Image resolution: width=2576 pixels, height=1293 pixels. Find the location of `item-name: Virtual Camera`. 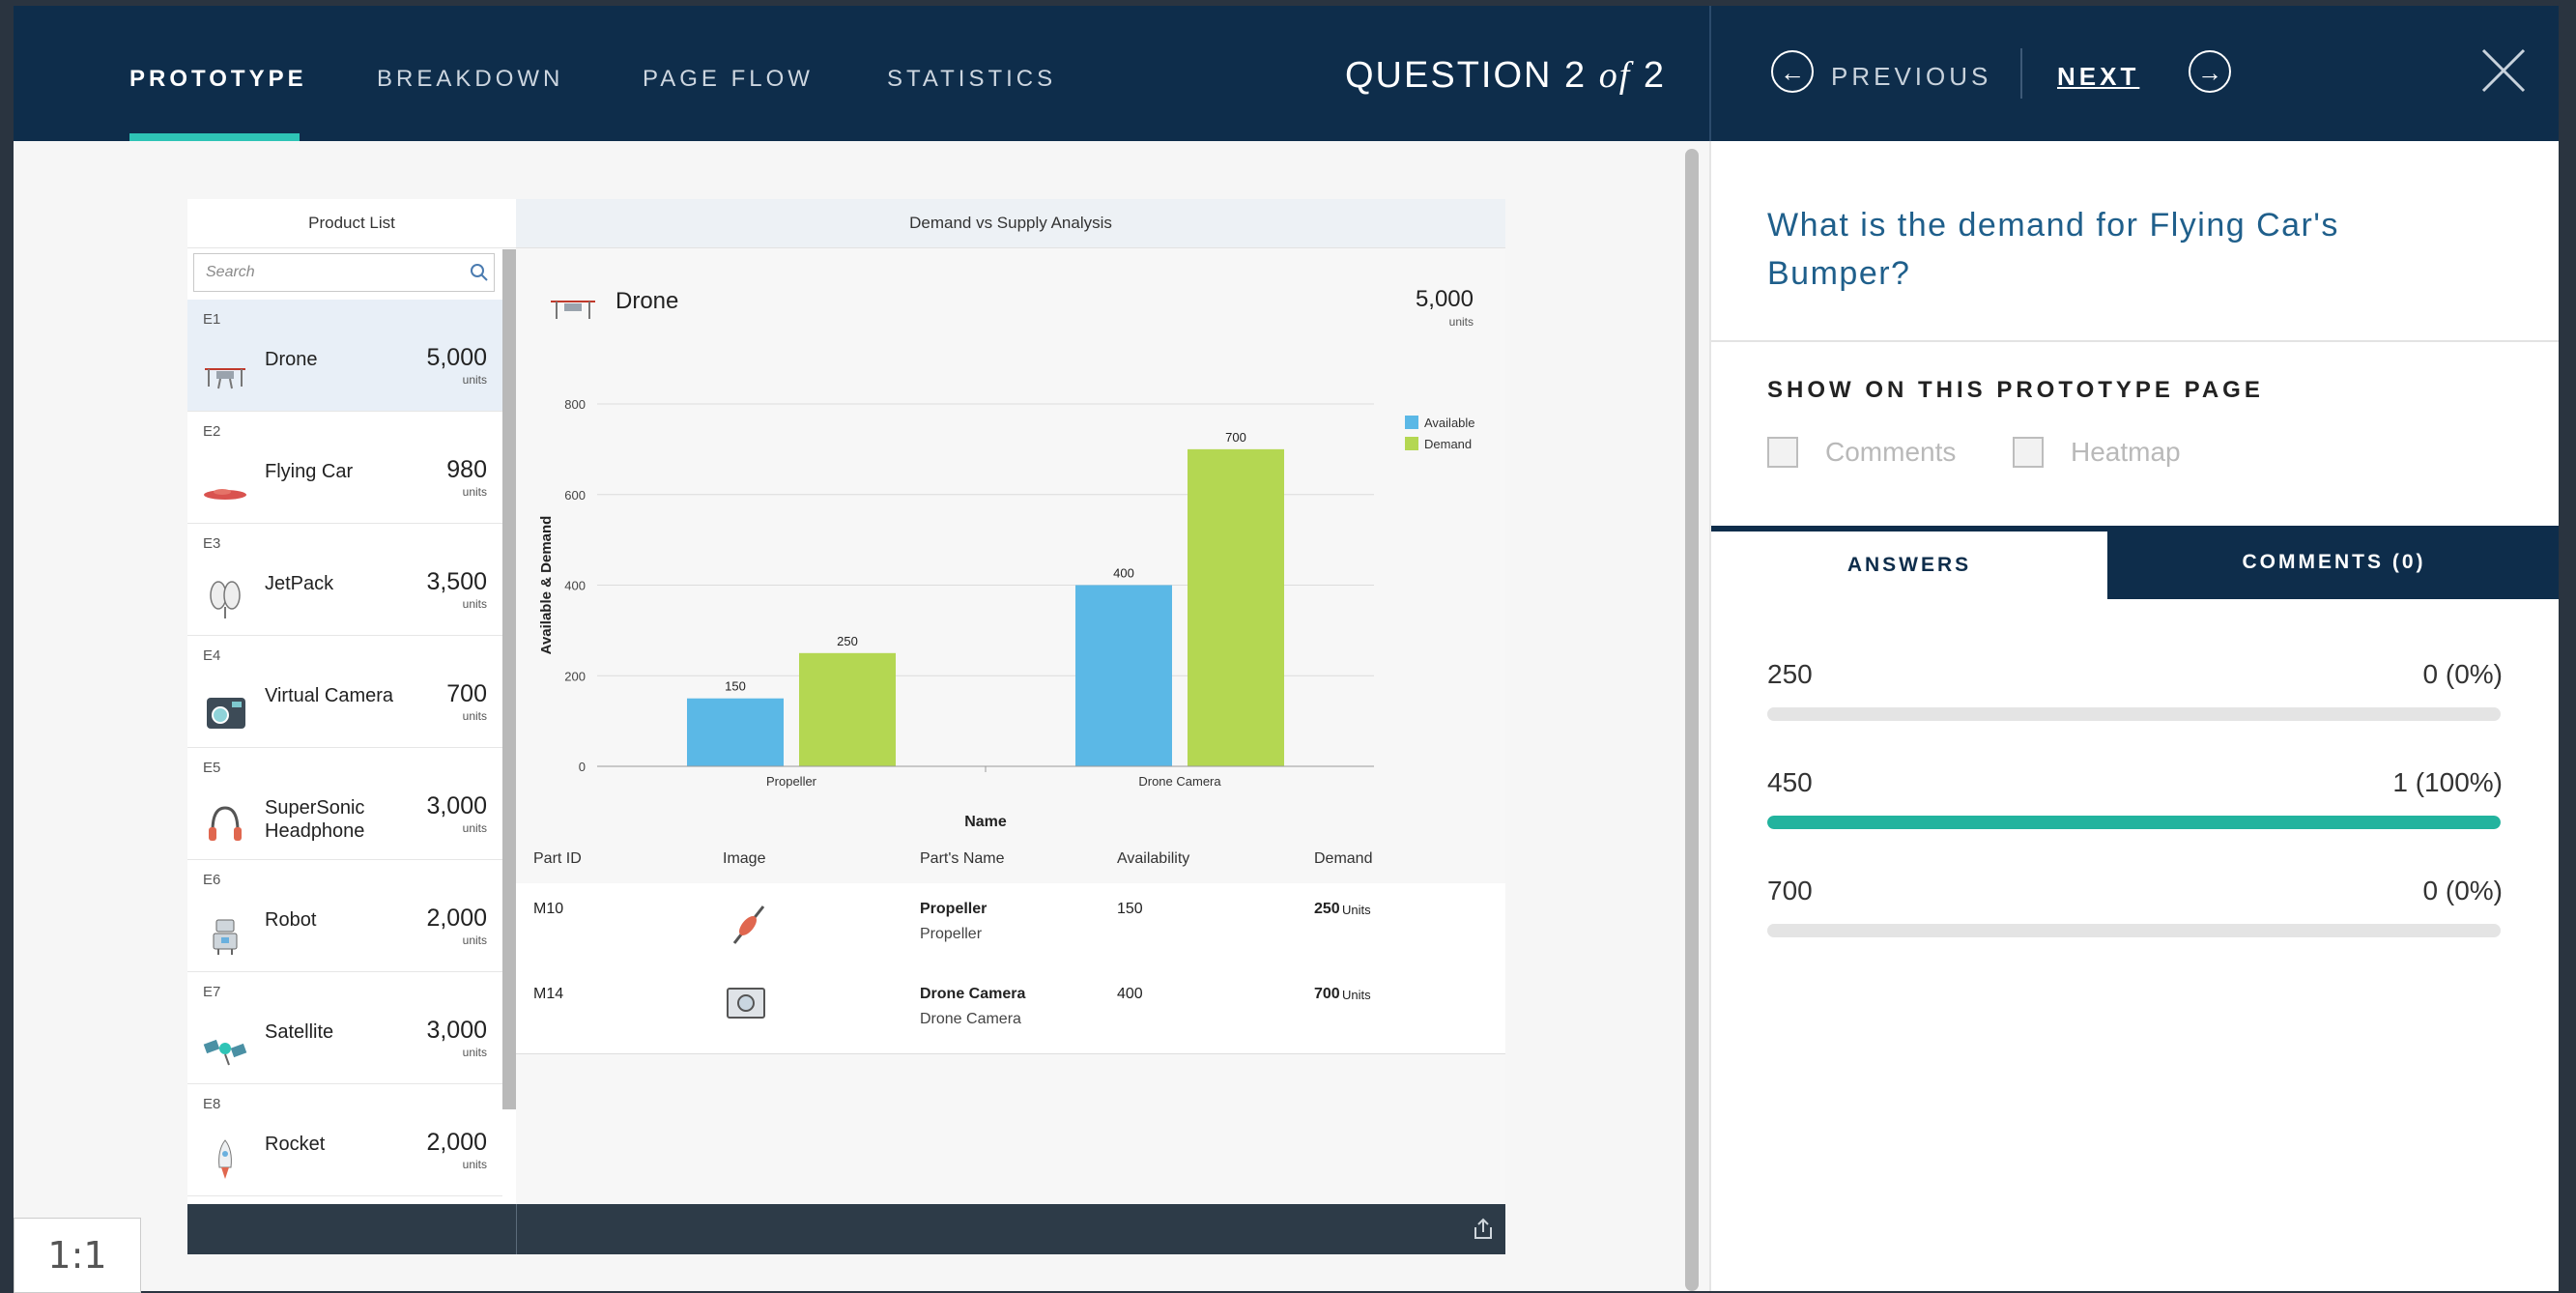

item-name: Virtual Camera is located at coordinates (330, 695).